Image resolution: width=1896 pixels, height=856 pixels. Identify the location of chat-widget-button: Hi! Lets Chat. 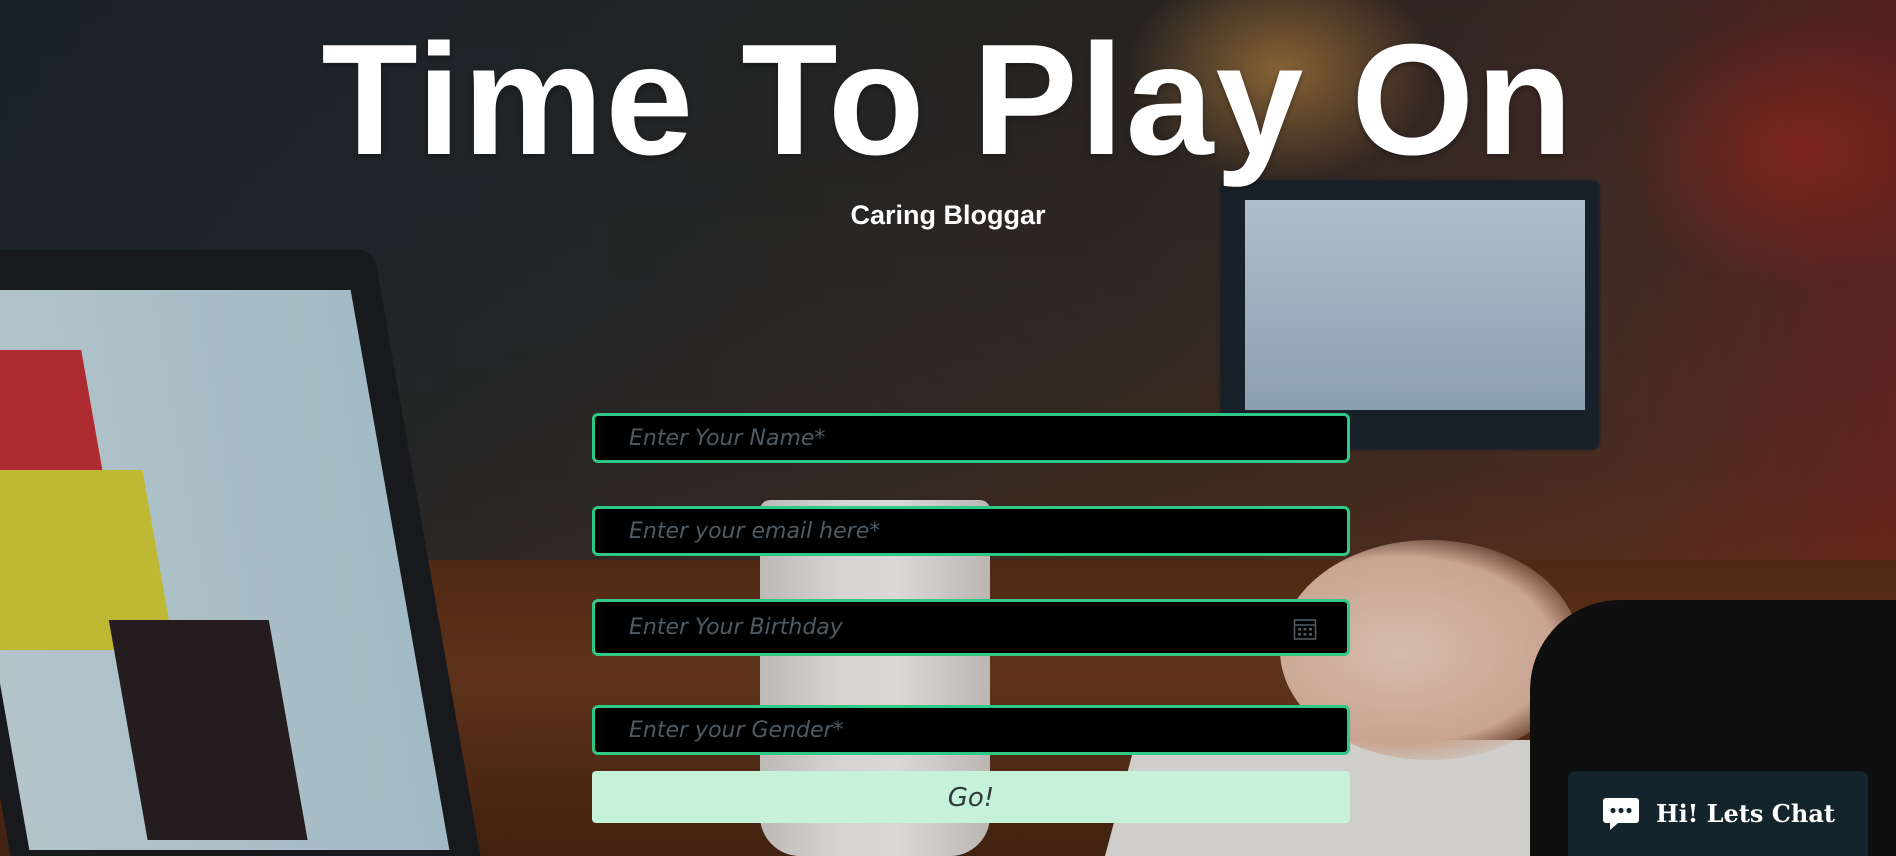
(1718, 813).